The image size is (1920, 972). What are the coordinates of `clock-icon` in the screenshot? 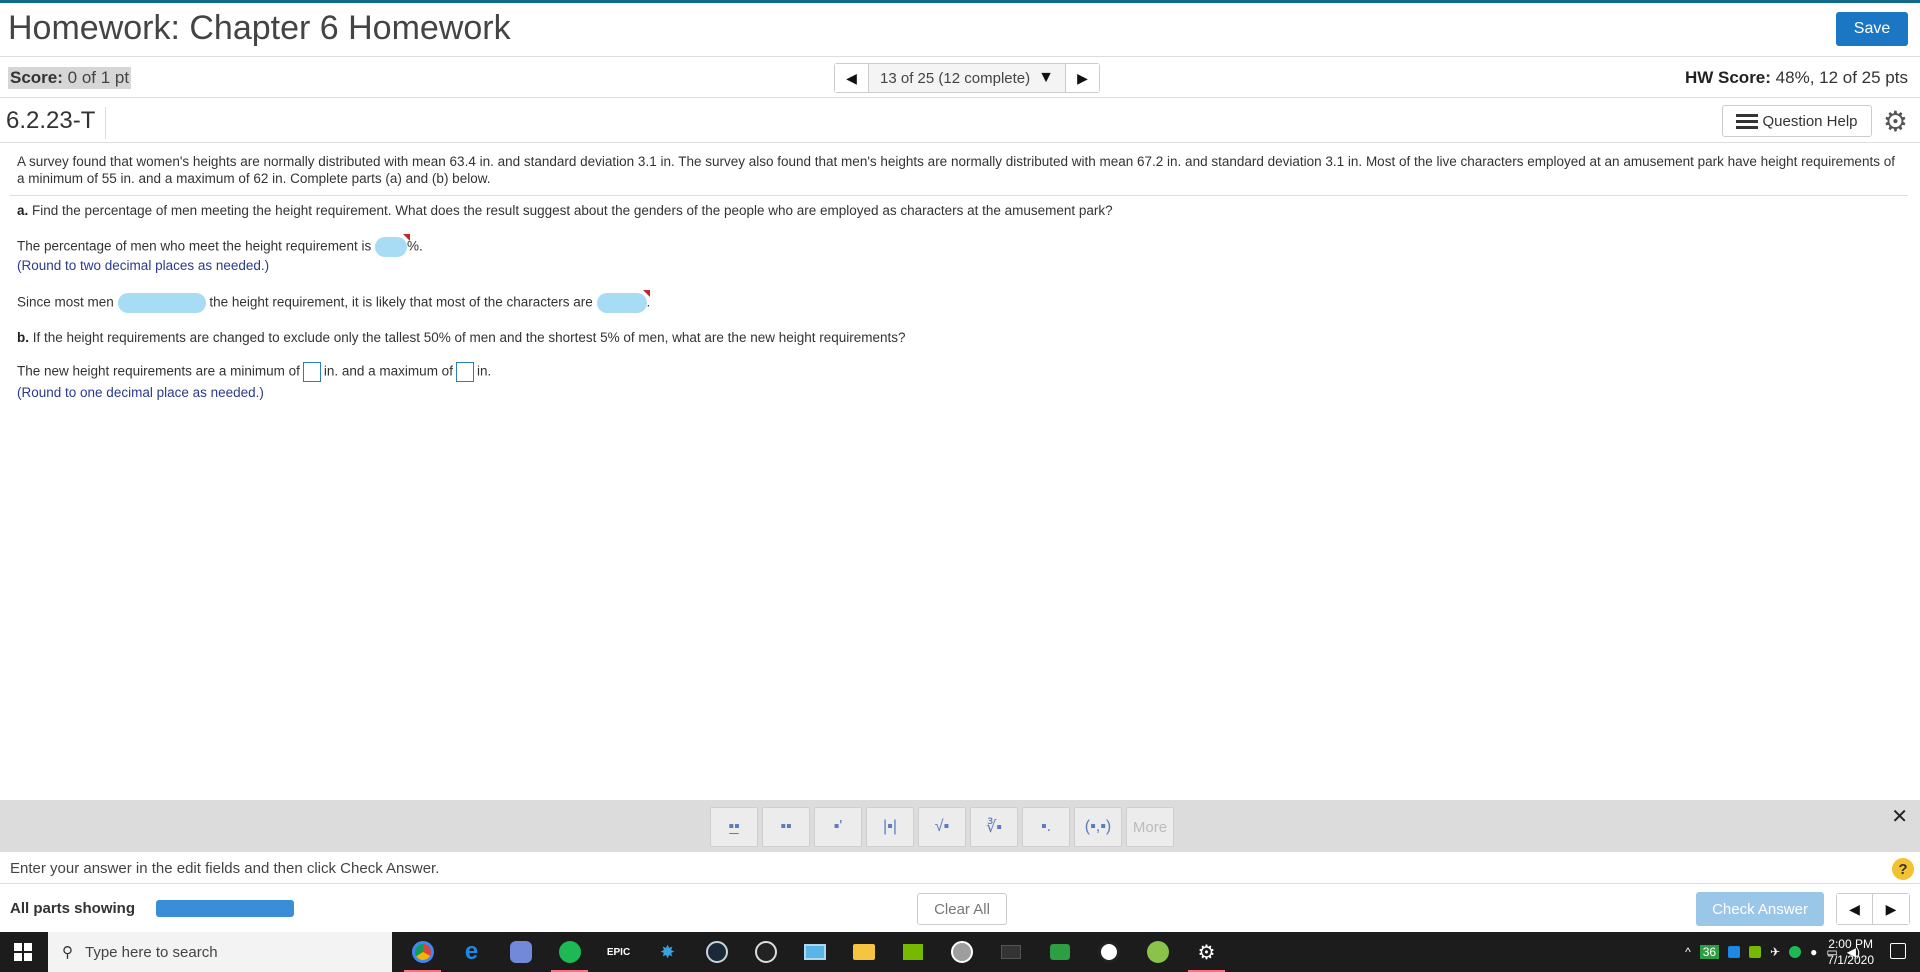 It's located at (1108, 952).